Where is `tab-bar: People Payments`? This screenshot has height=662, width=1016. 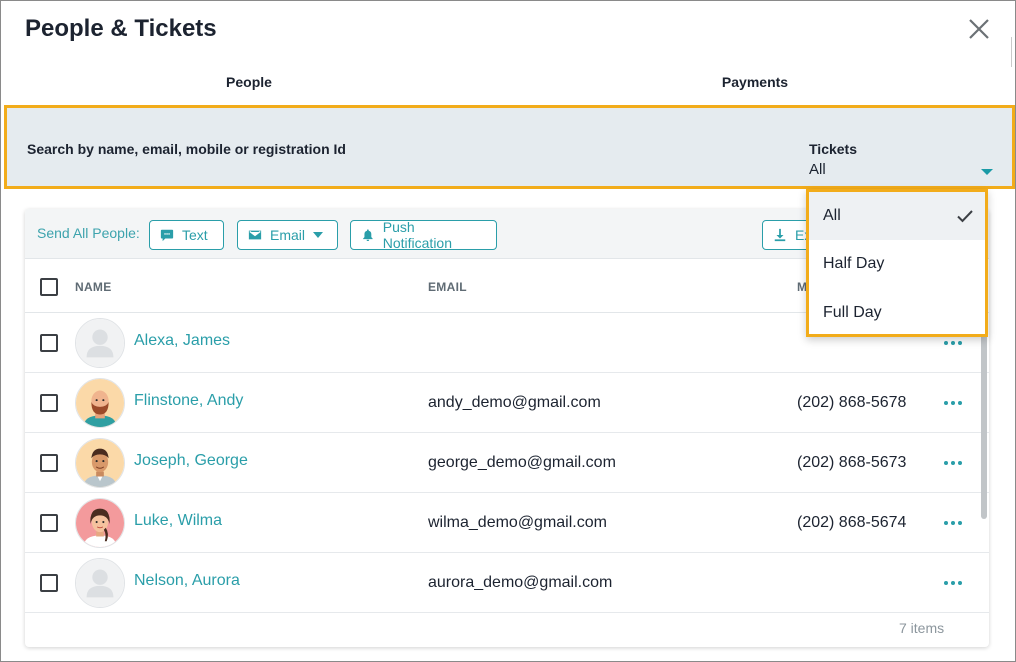 tab-bar: People Payments is located at coordinates (508, 83).